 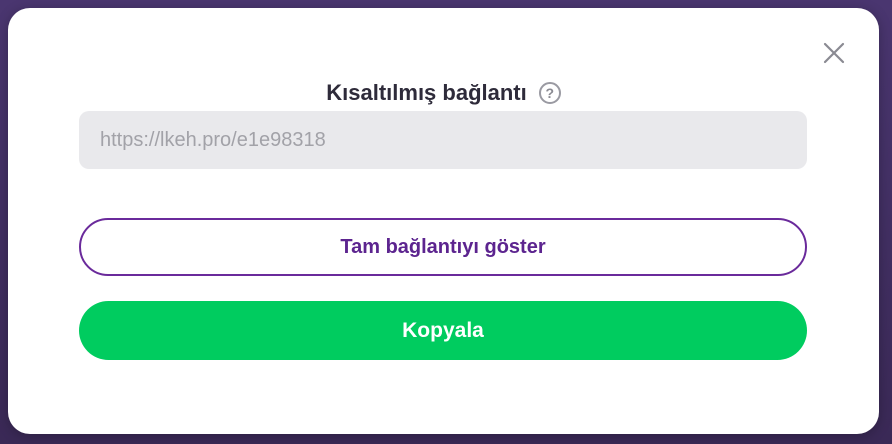 What do you see at coordinates (549, 93) in the screenshot?
I see `question-icon: ?` at bounding box center [549, 93].